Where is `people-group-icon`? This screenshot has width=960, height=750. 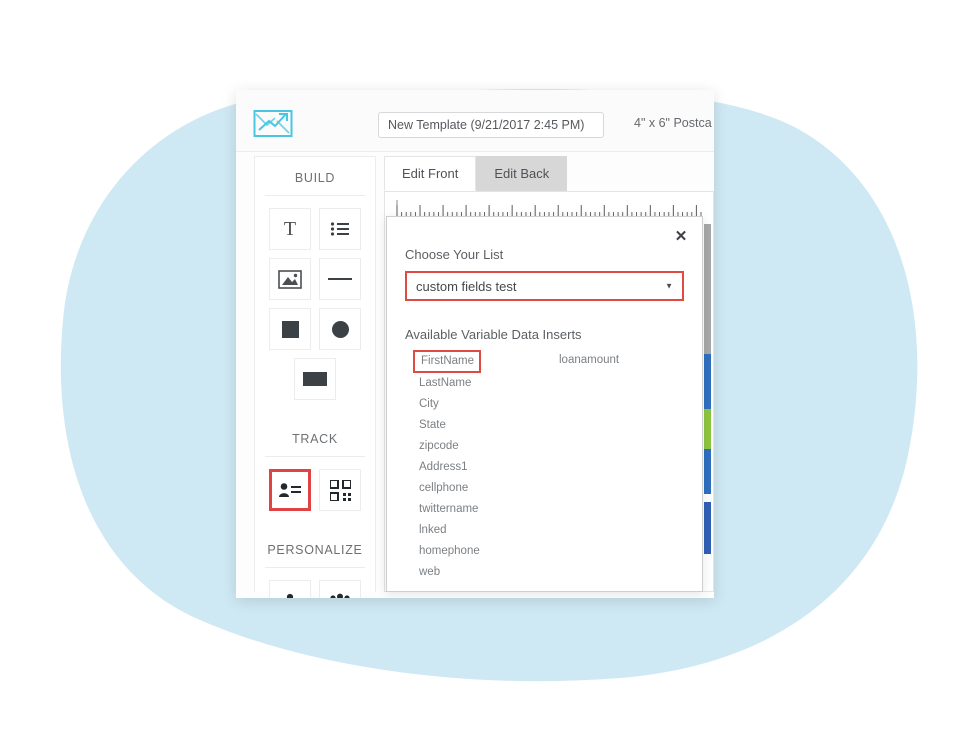 people-group-icon is located at coordinates (340, 595).